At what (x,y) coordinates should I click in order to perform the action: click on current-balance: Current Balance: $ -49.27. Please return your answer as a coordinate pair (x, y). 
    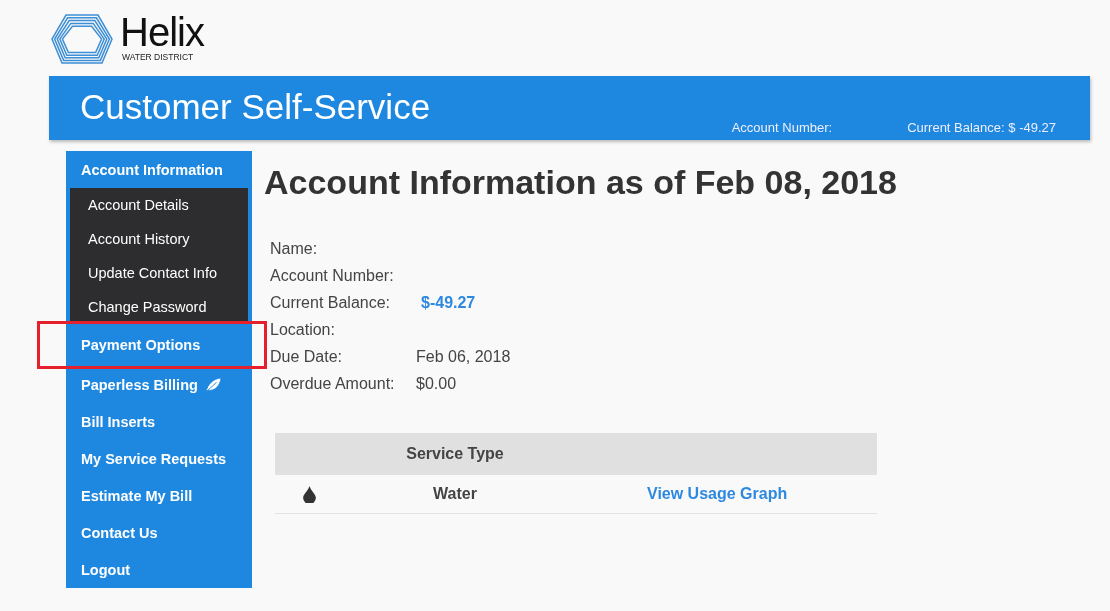
    Looking at the image, I should click on (981, 127).